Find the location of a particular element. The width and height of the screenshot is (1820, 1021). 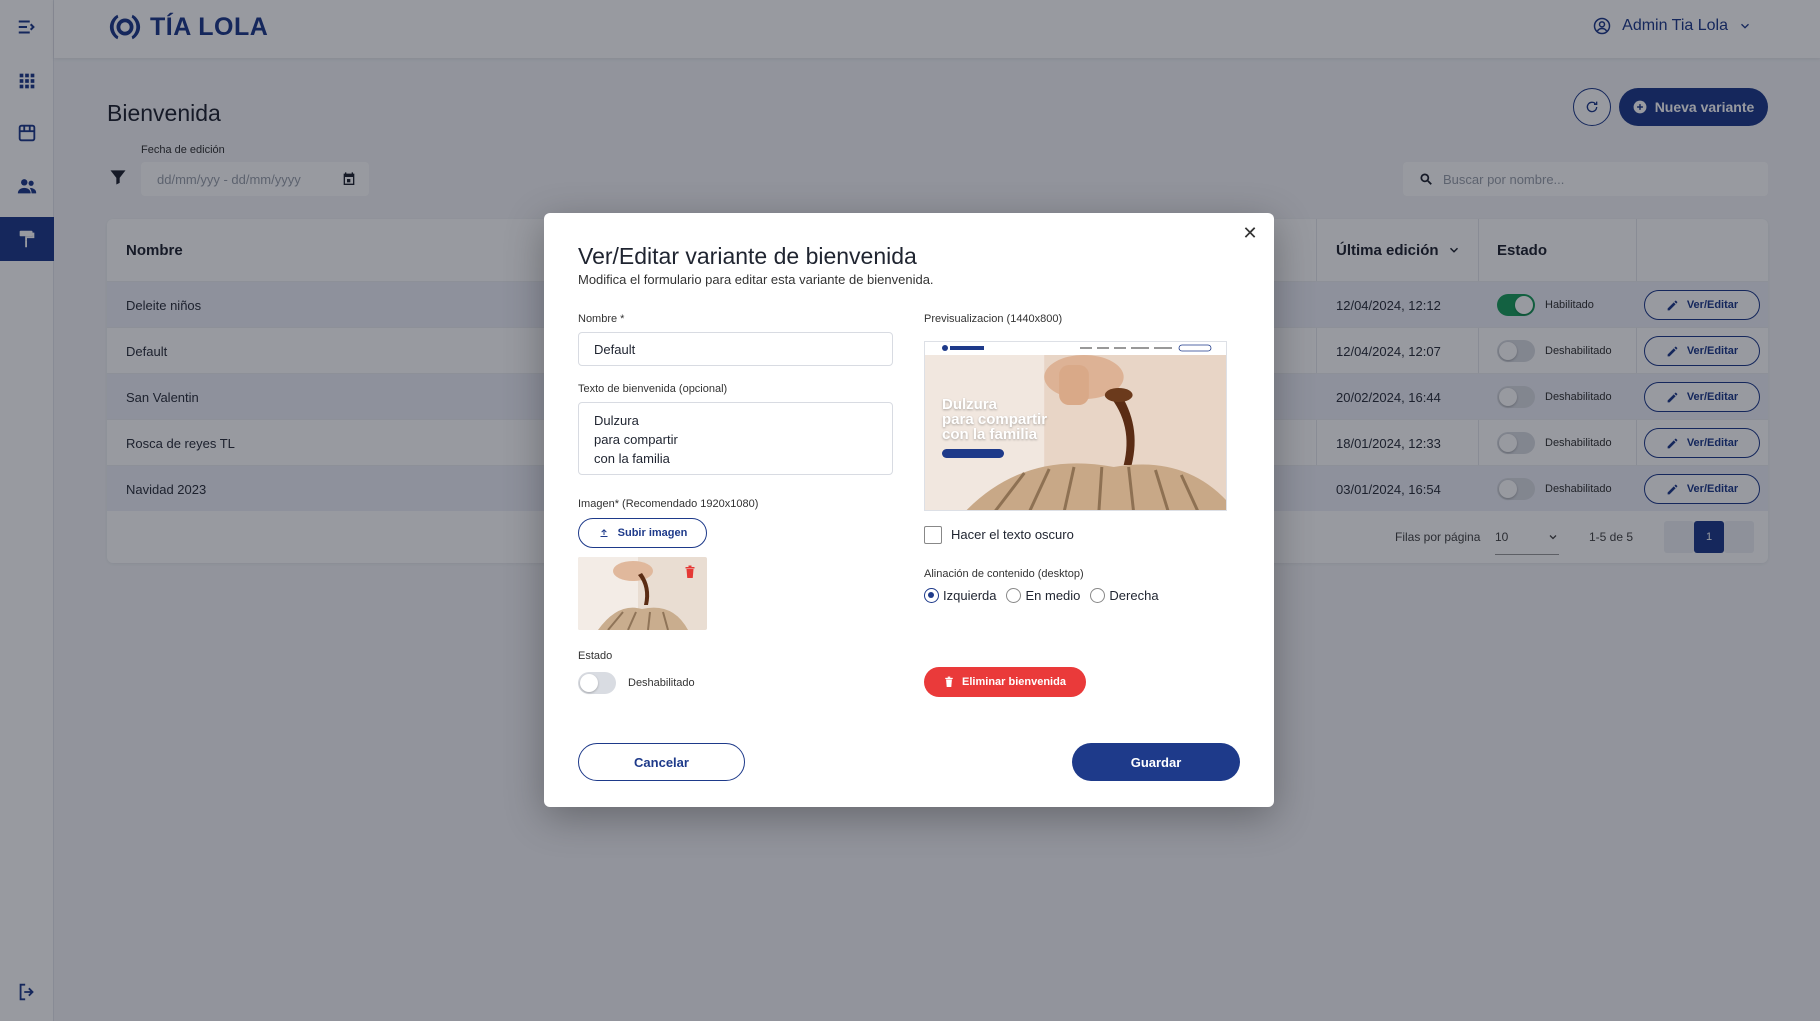

delete-welcome-button: Eliminar bienvenida is located at coordinates (1005, 682).